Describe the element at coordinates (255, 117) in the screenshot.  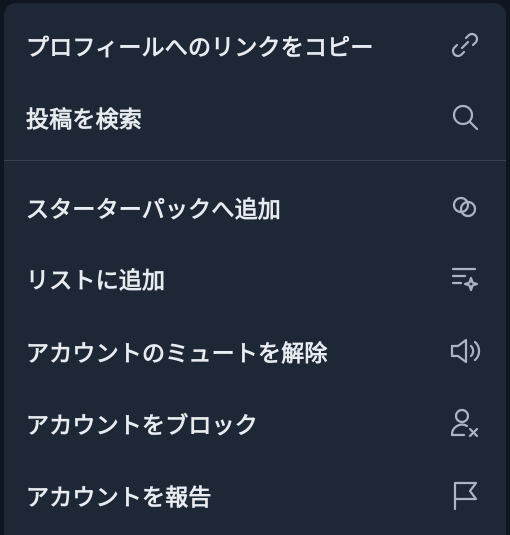
I see `menu-item-search-posts: 投稿を検索` at that location.